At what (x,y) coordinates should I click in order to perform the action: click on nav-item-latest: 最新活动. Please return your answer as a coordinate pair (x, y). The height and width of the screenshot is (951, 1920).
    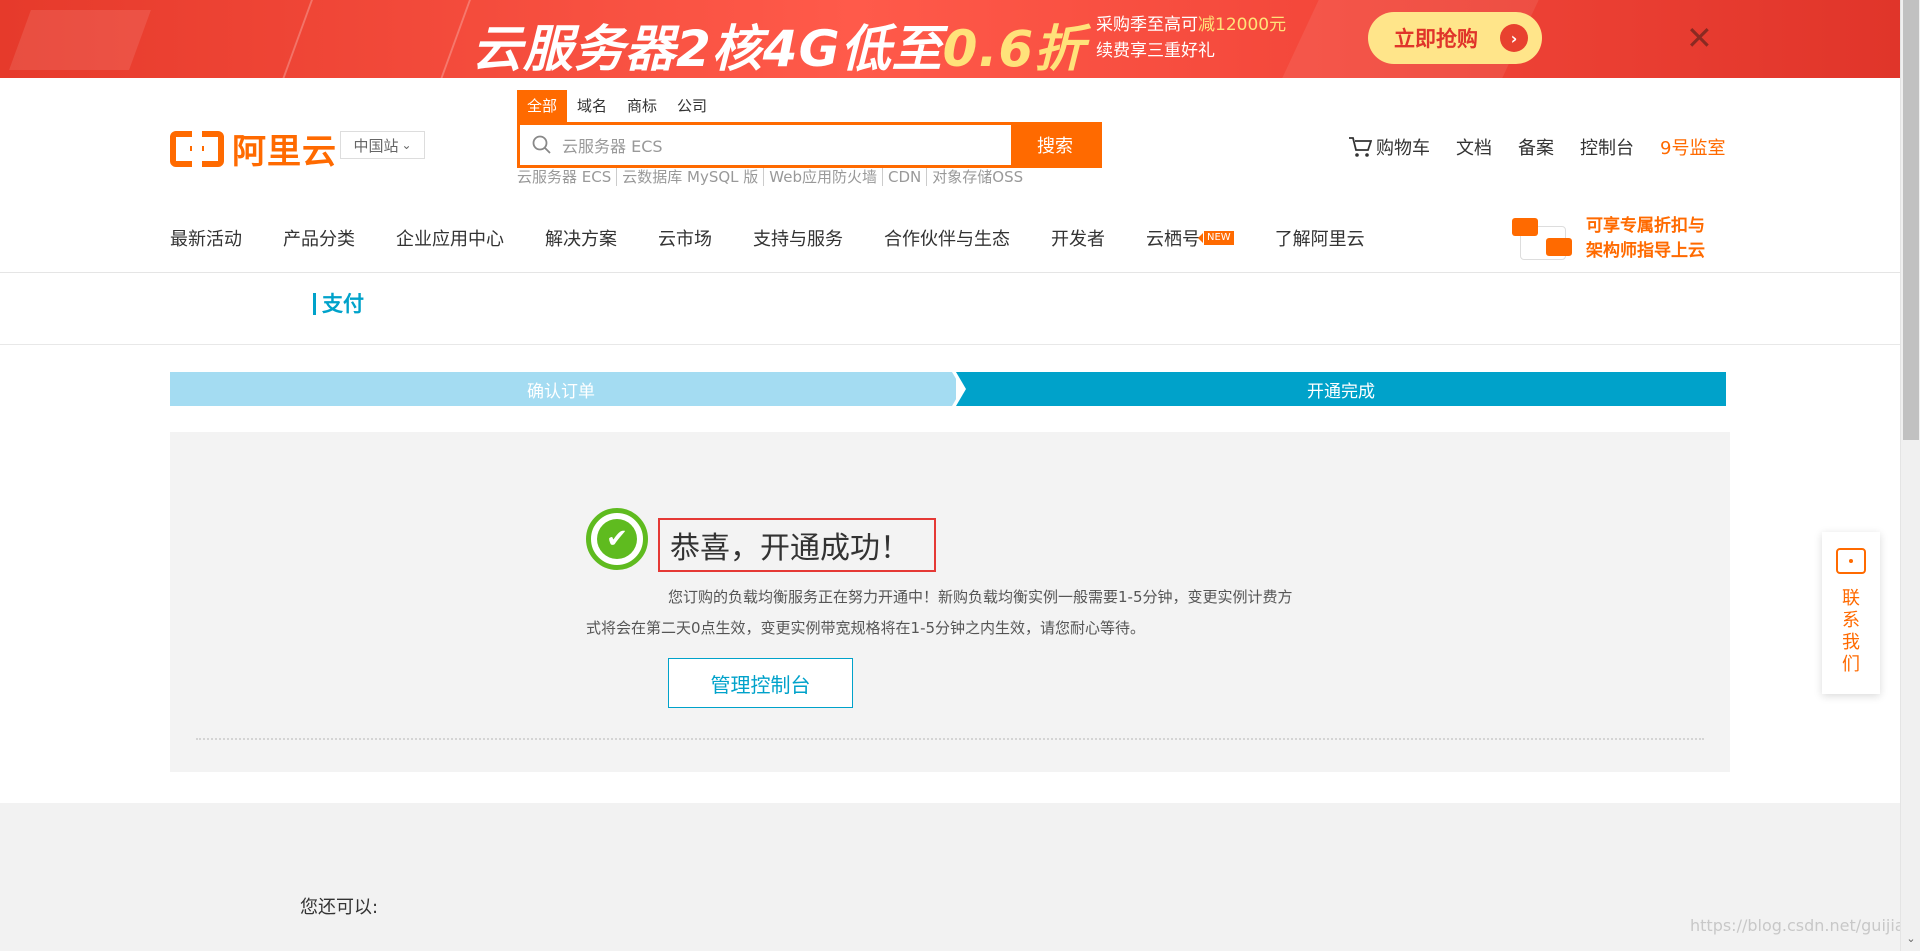
    Looking at the image, I should click on (206, 238).